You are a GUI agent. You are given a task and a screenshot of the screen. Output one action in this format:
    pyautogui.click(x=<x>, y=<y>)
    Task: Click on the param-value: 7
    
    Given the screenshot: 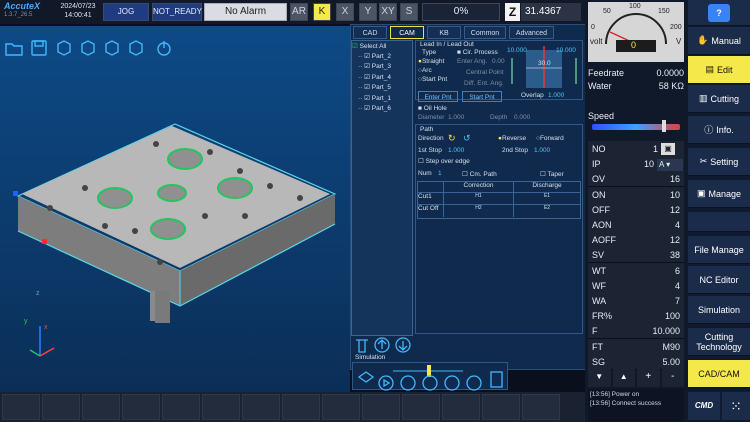 What is the action you would take?
    pyautogui.click(x=677, y=301)
    